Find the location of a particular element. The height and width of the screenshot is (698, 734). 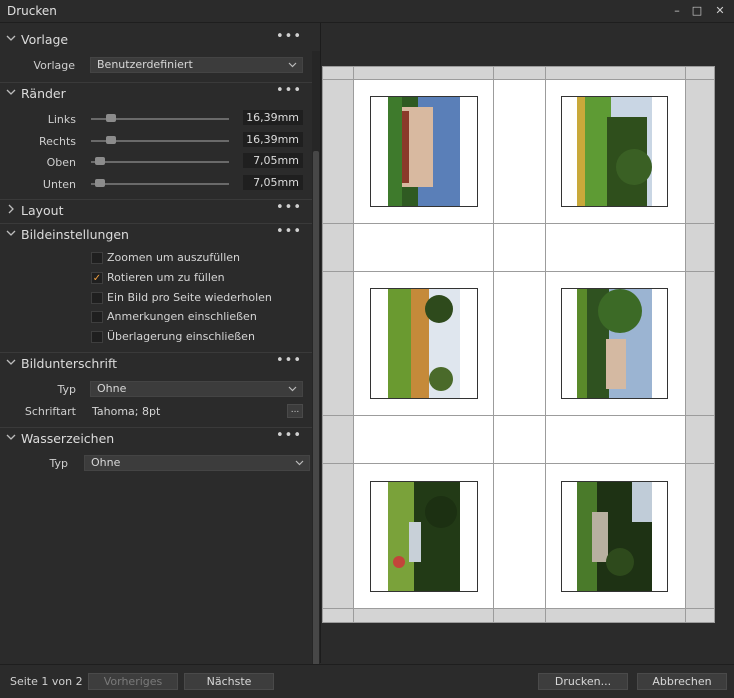

photo-garden-dark-rotated is located at coordinates (614, 536).